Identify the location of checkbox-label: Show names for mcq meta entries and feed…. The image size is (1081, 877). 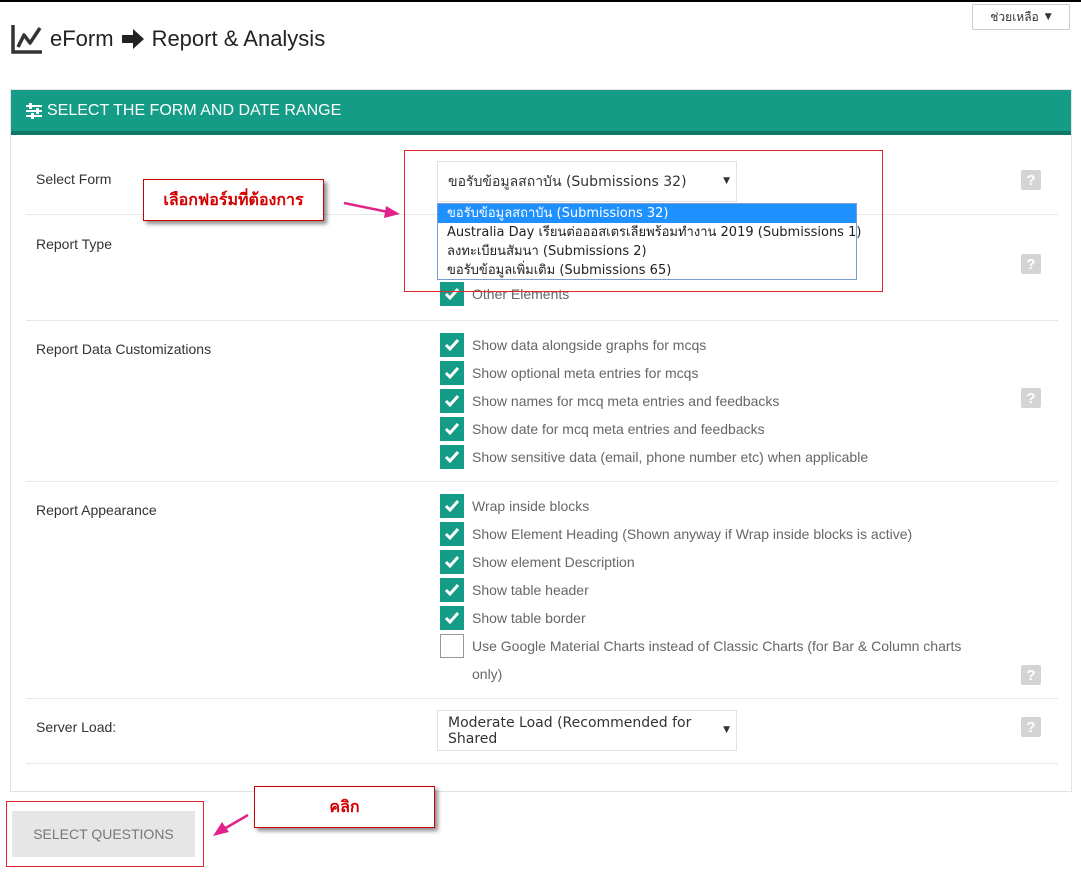
(626, 401).